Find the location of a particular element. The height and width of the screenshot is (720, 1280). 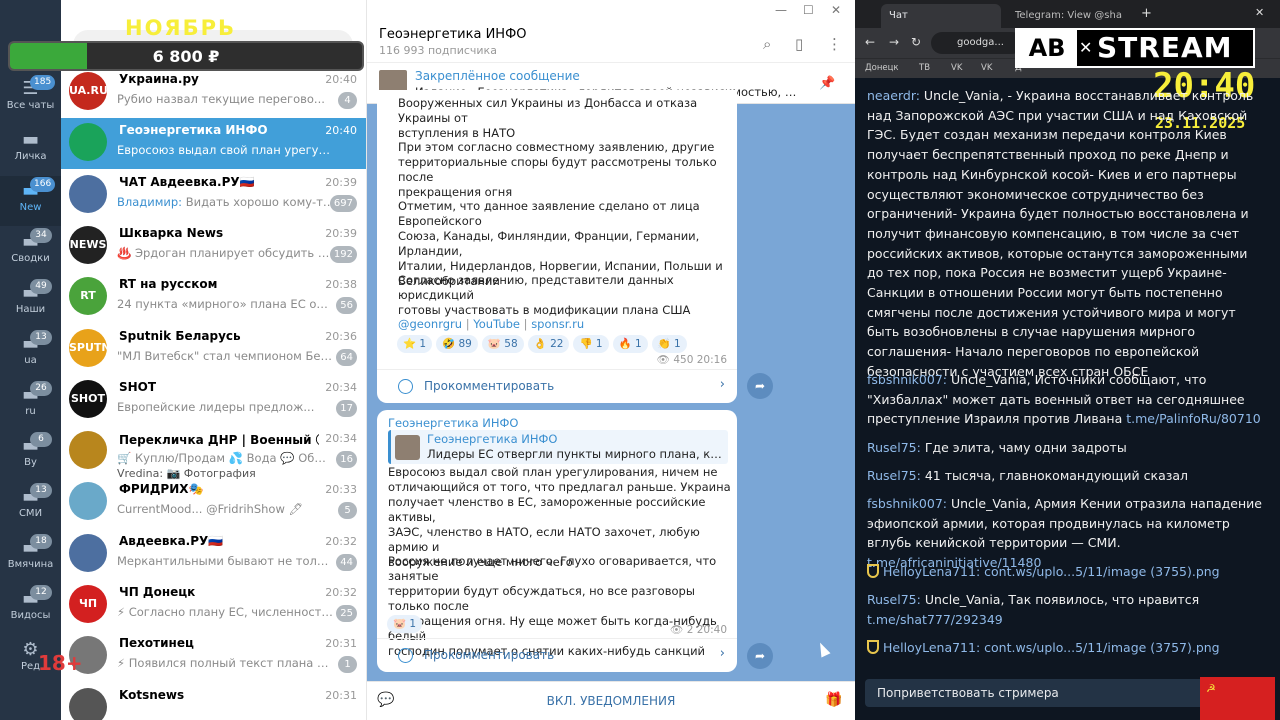

folder-tab: ▬ Наши 49 is located at coordinates (30, 303).